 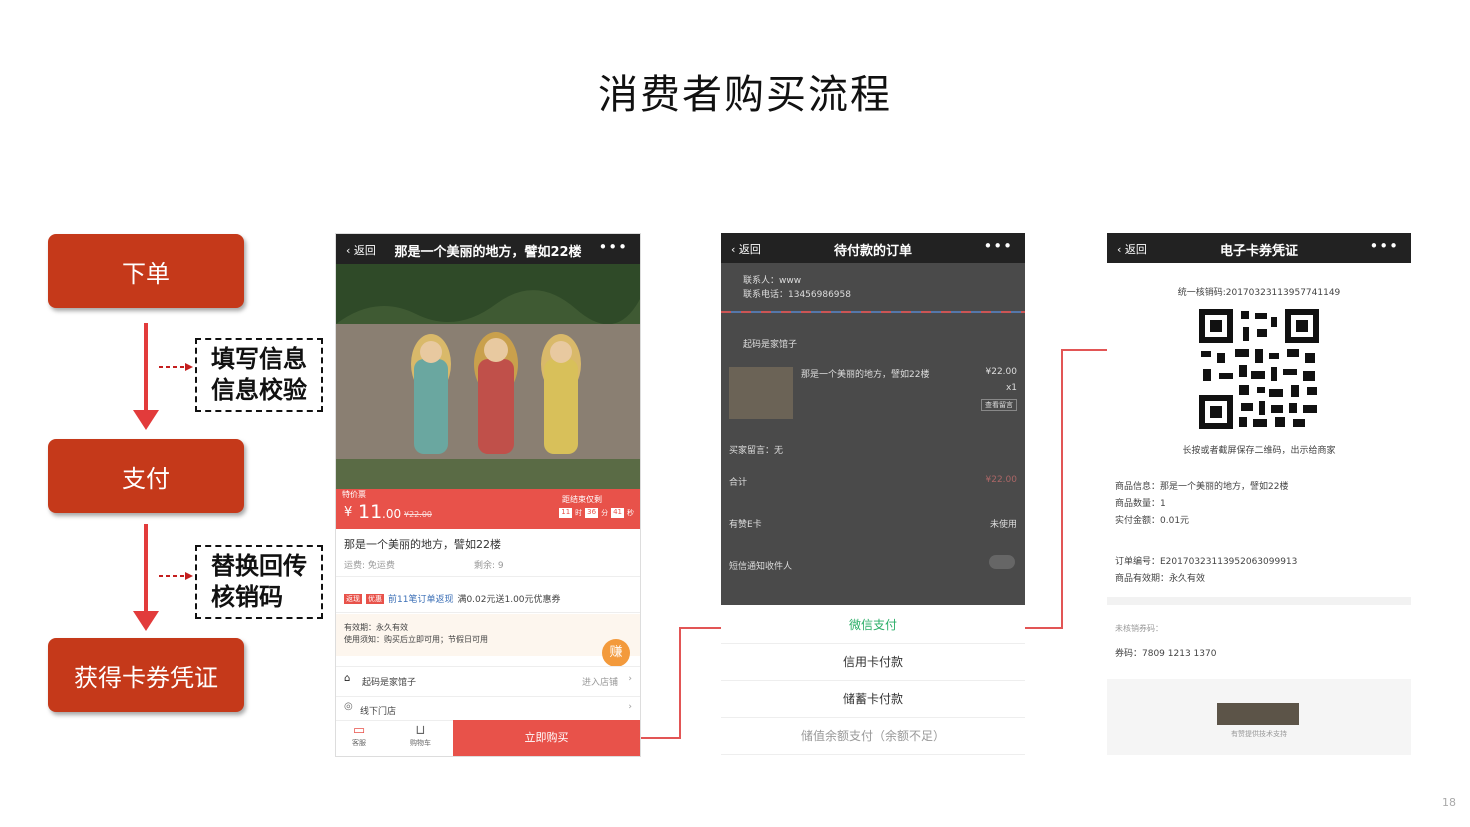 I want to click on shop-name: 起码是家馆子, so click(x=389, y=683).